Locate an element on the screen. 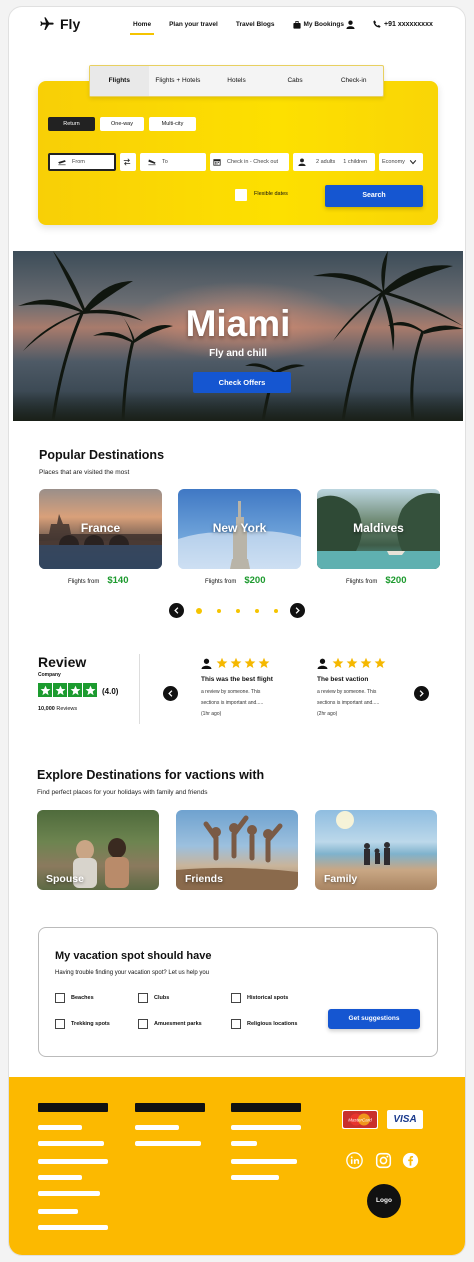  explore-card-family: Family is located at coordinates (376, 850).